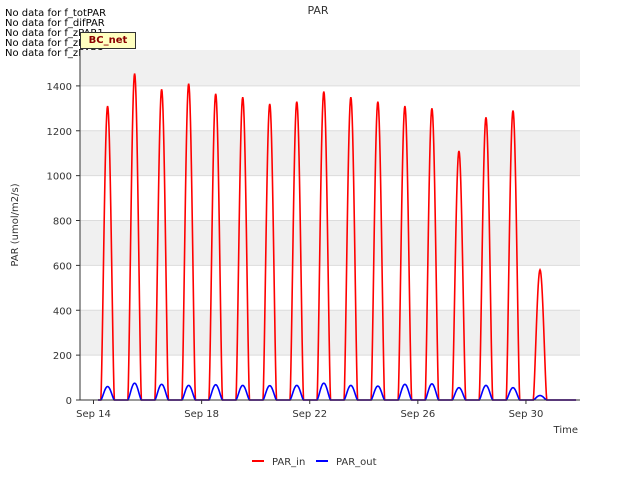 The width and height of the screenshot is (640, 480). What do you see at coordinates (317, 10) in the screenshot?
I see `chart-title: PAR` at bounding box center [317, 10].